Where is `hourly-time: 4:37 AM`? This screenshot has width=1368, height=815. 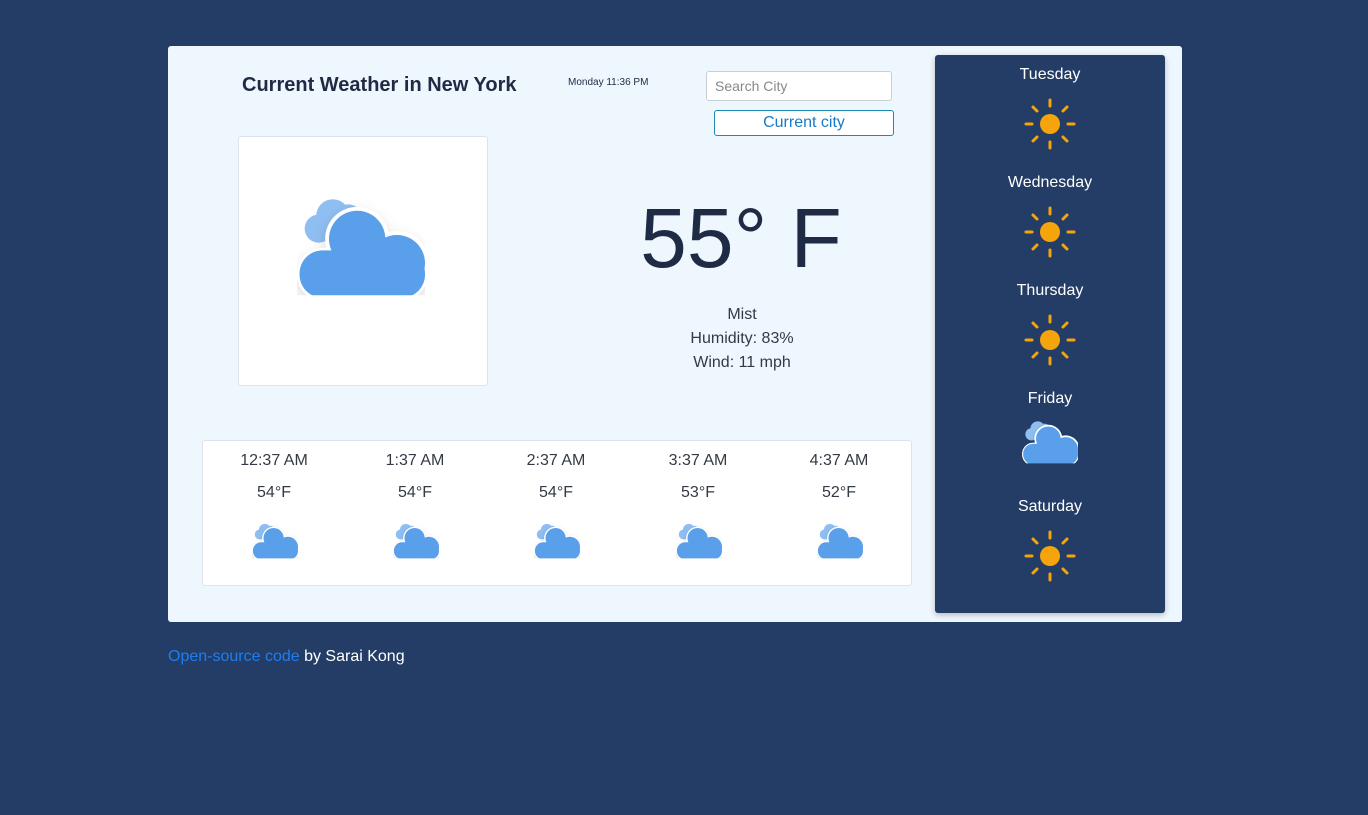
hourly-time: 4:37 AM is located at coordinates (839, 460).